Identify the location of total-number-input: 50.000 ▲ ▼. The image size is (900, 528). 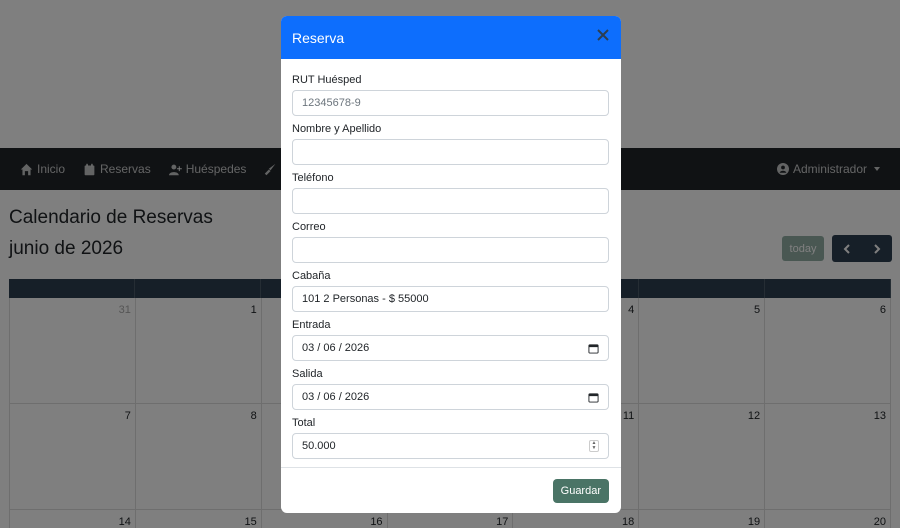
(450, 446).